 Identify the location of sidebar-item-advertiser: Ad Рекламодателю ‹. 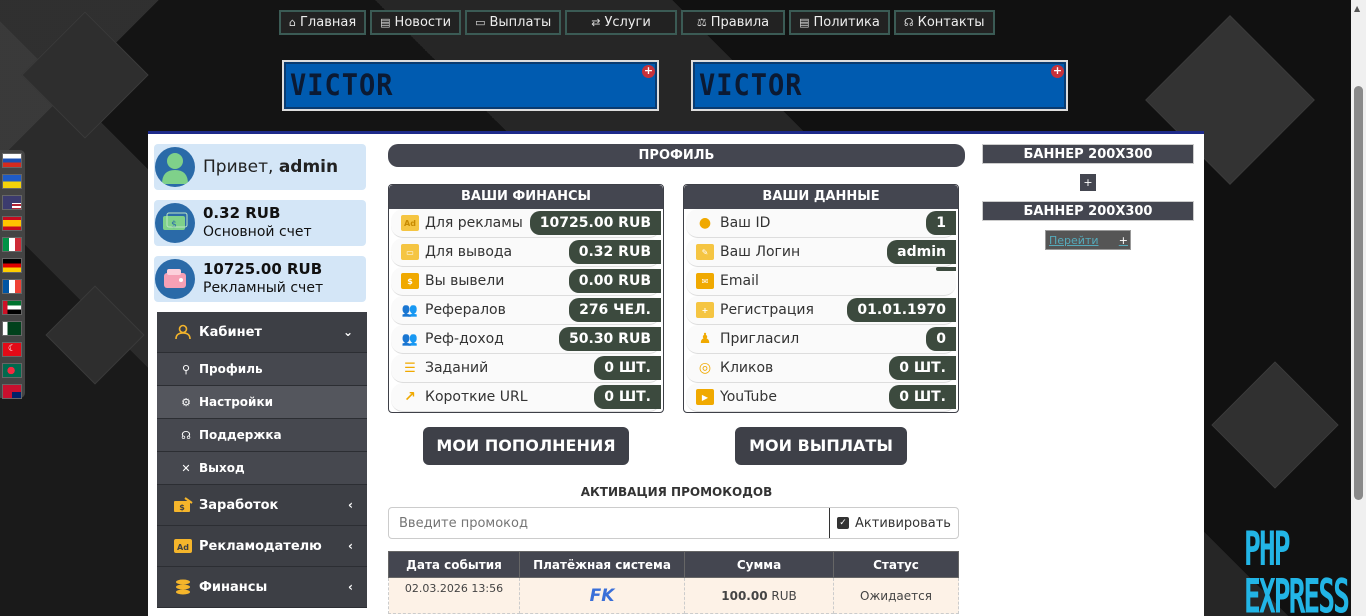
(262, 546).